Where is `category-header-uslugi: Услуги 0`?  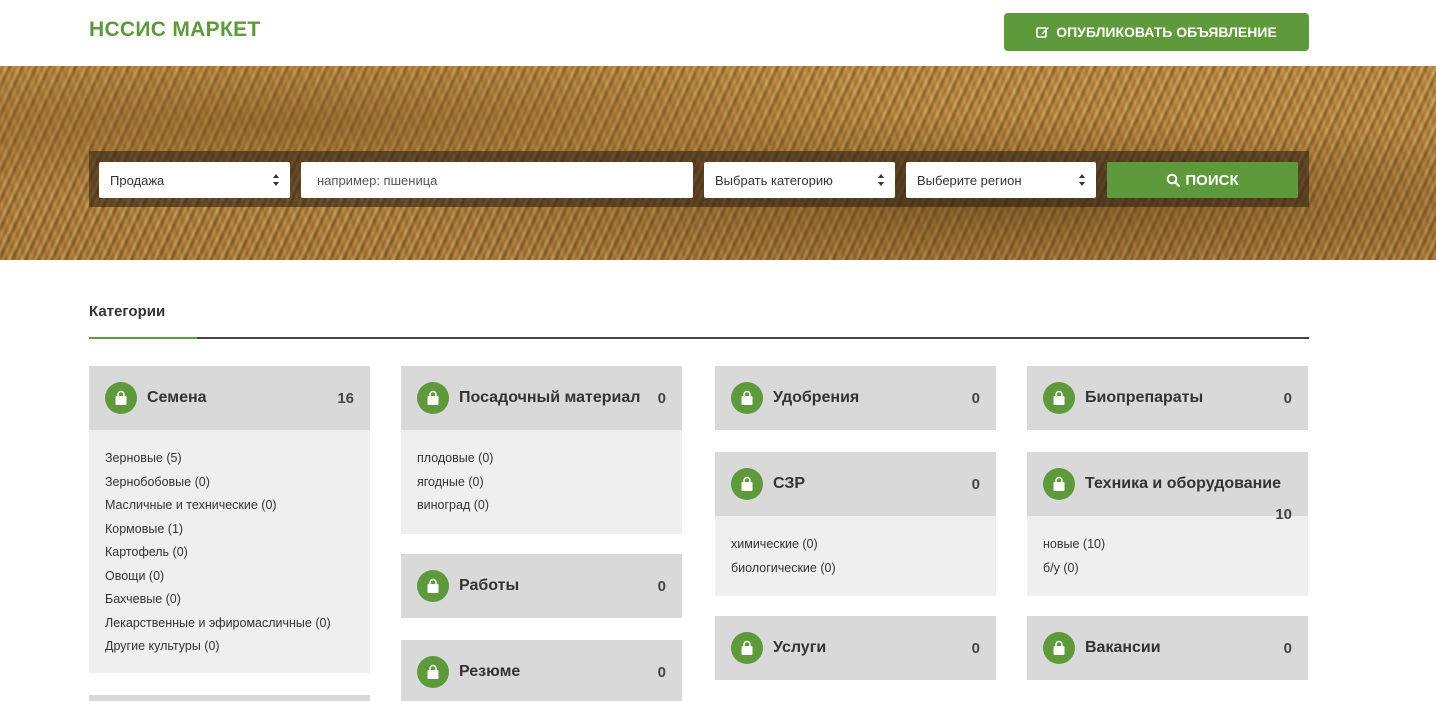
category-header-uslugi: Услуги 0 is located at coordinates (855, 648).